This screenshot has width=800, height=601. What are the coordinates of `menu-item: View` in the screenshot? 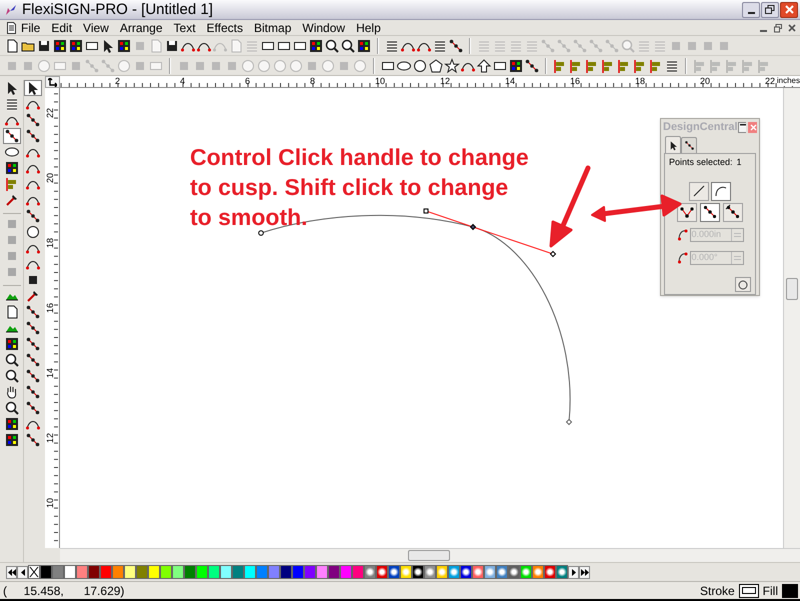 It's located at (96, 28).